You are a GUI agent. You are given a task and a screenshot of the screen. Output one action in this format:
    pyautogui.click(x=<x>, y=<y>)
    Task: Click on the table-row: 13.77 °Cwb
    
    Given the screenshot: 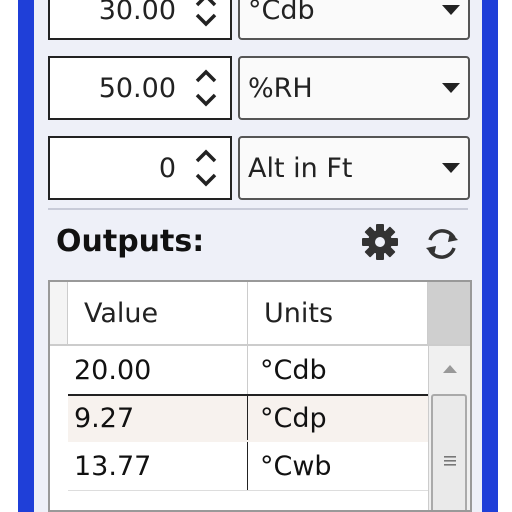 What is the action you would take?
    pyautogui.click(x=249, y=466)
    